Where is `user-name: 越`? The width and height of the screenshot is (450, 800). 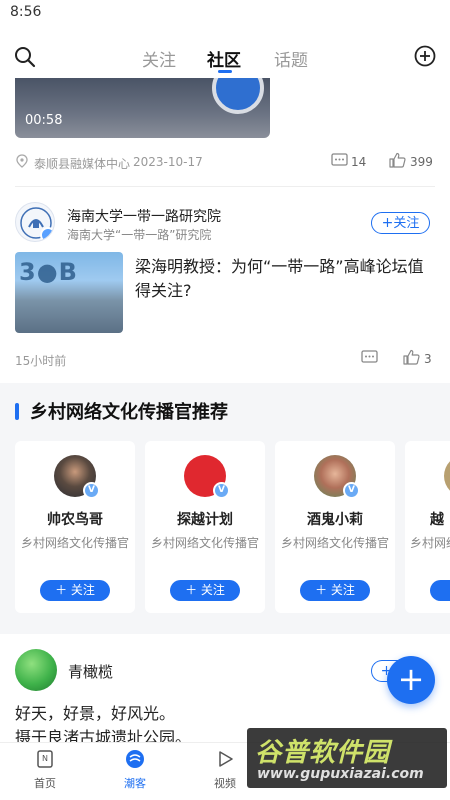
user-name: 越 is located at coordinates (437, 520).